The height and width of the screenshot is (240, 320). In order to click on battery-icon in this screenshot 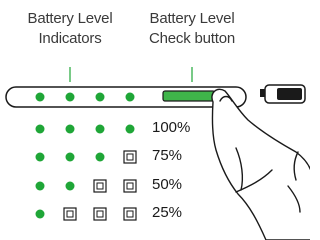, I will do `click(283, 94)`.